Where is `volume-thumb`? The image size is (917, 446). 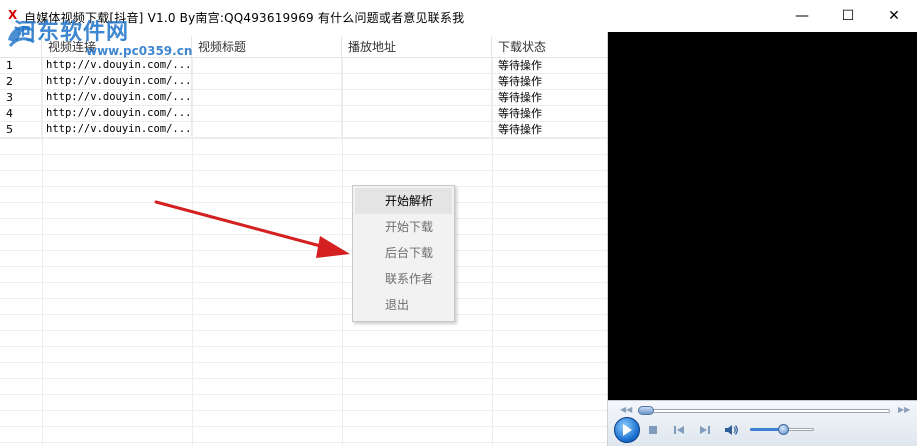 volume-thumb is located at coordinates (783, 429).